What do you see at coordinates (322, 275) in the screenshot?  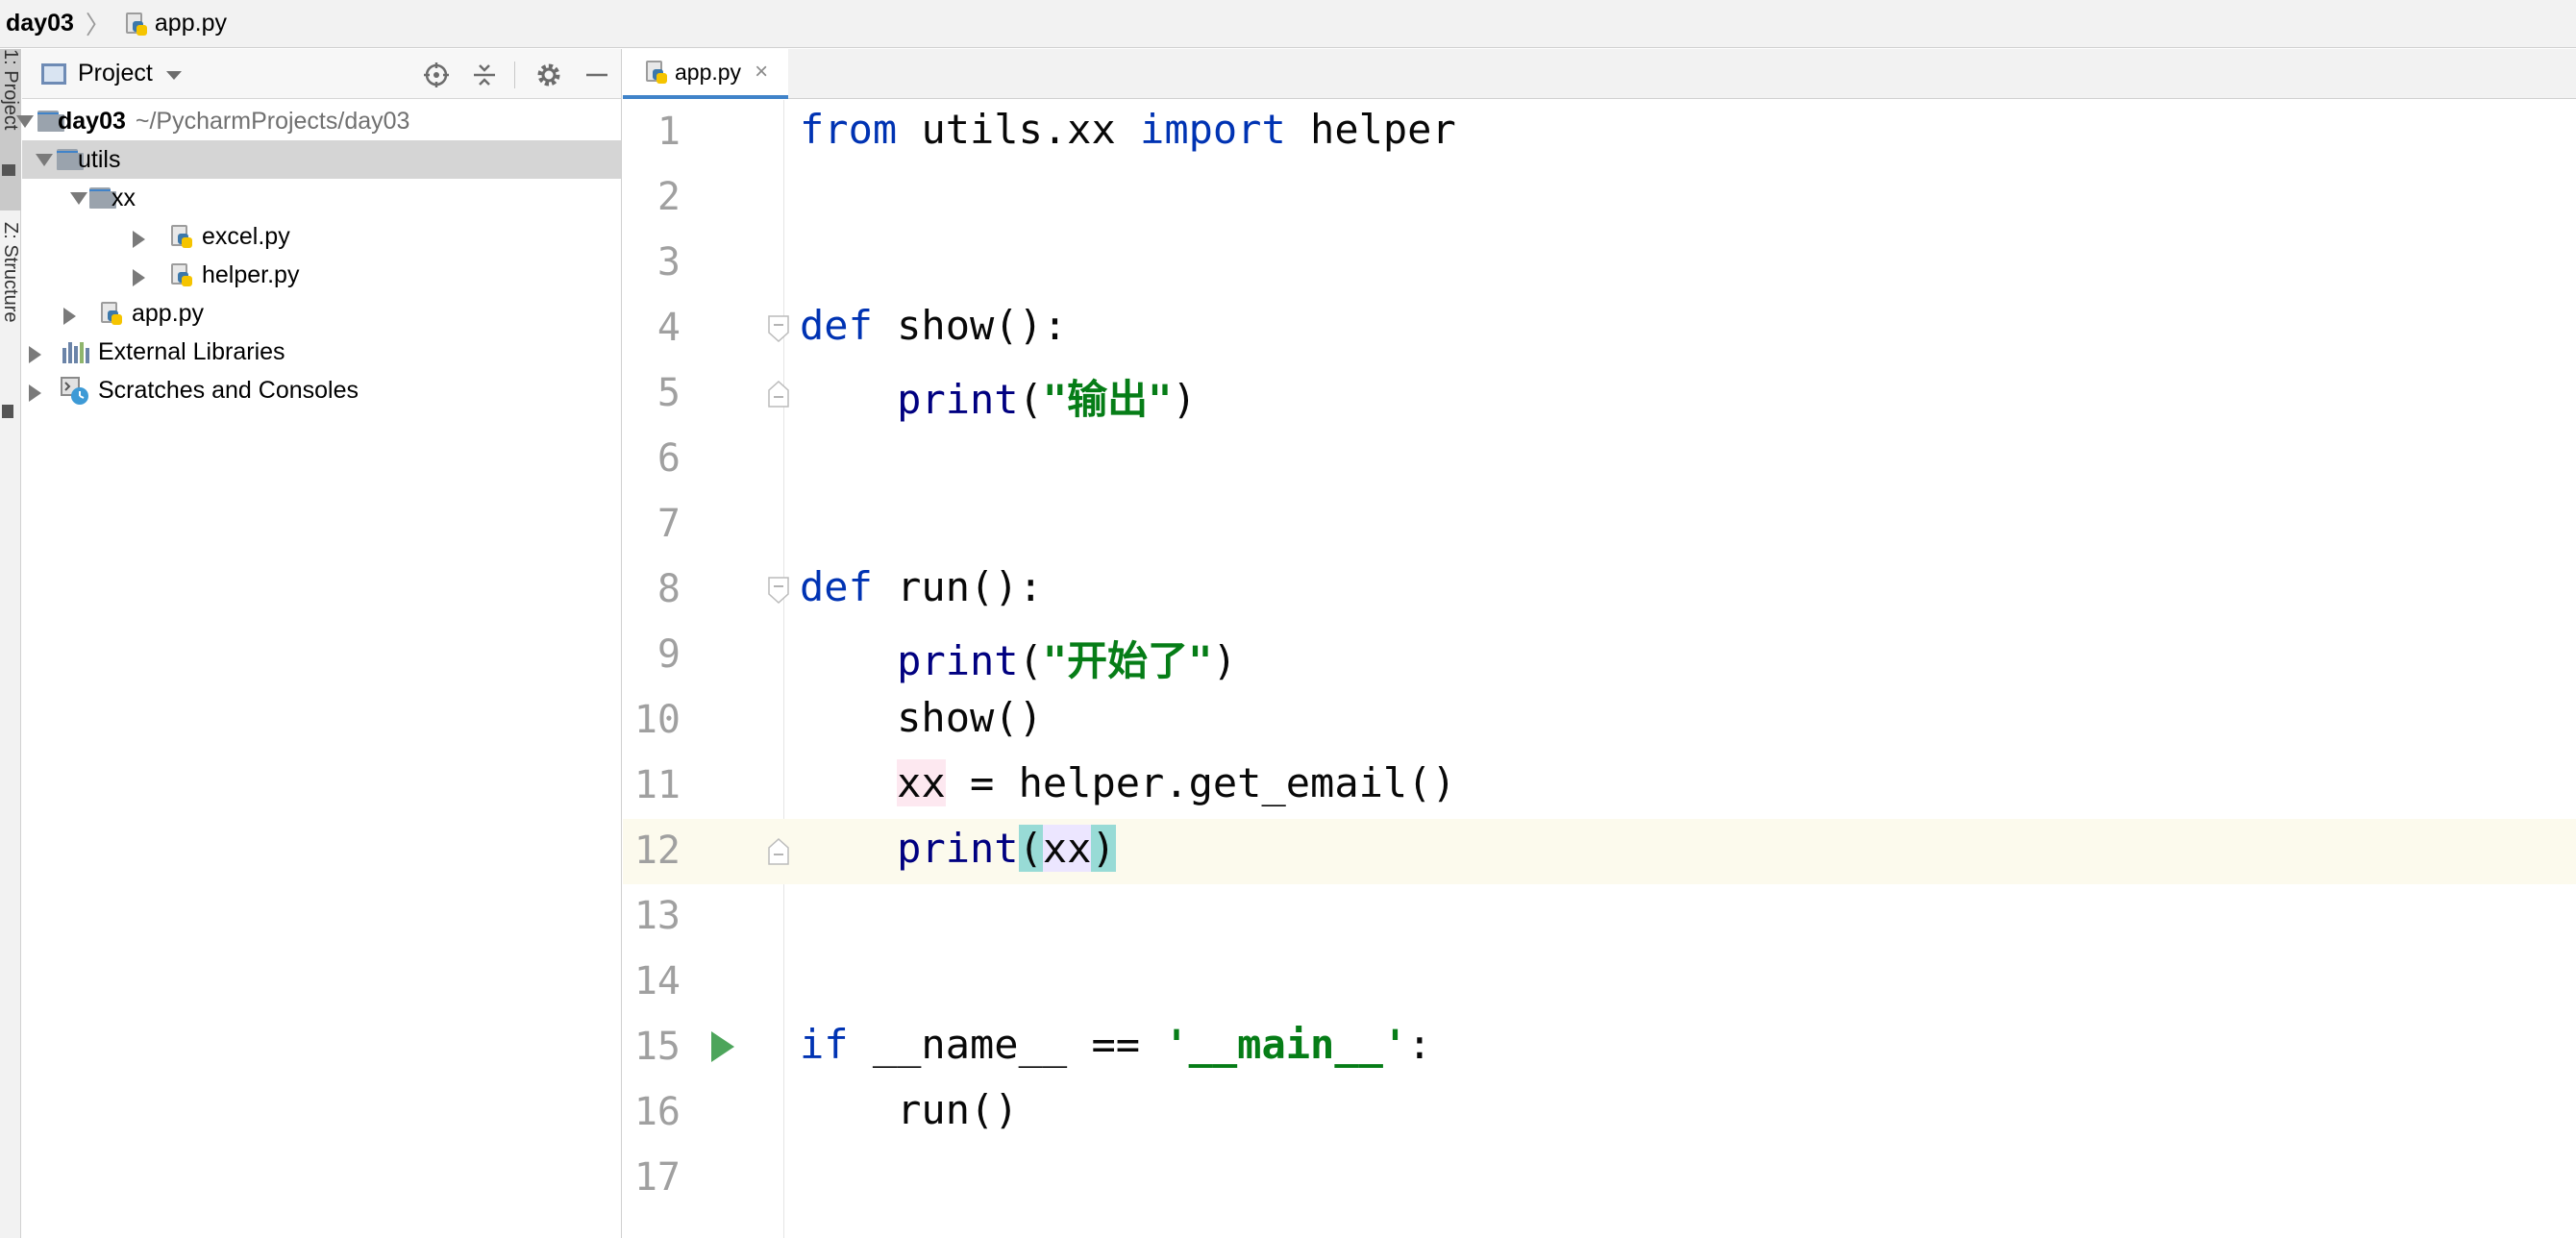 I see `tree-item-helper-py: helper.py` at bounding box center [322, 275].